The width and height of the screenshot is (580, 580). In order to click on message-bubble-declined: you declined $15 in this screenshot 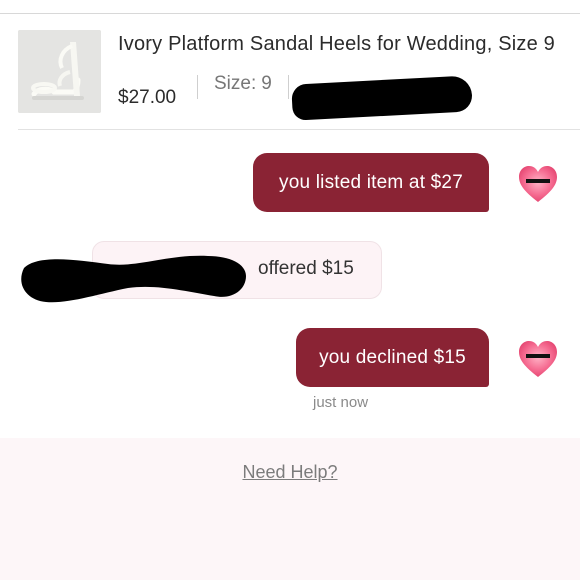, I will do `click(392, 357)`.